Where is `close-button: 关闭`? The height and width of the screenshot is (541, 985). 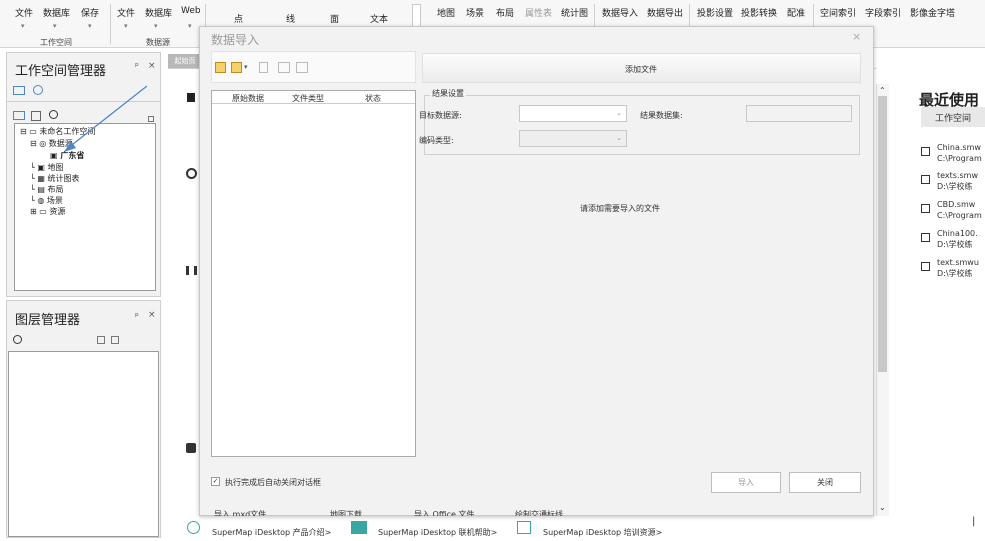 close-button: 关闭 is located at coordinates (825, 482).